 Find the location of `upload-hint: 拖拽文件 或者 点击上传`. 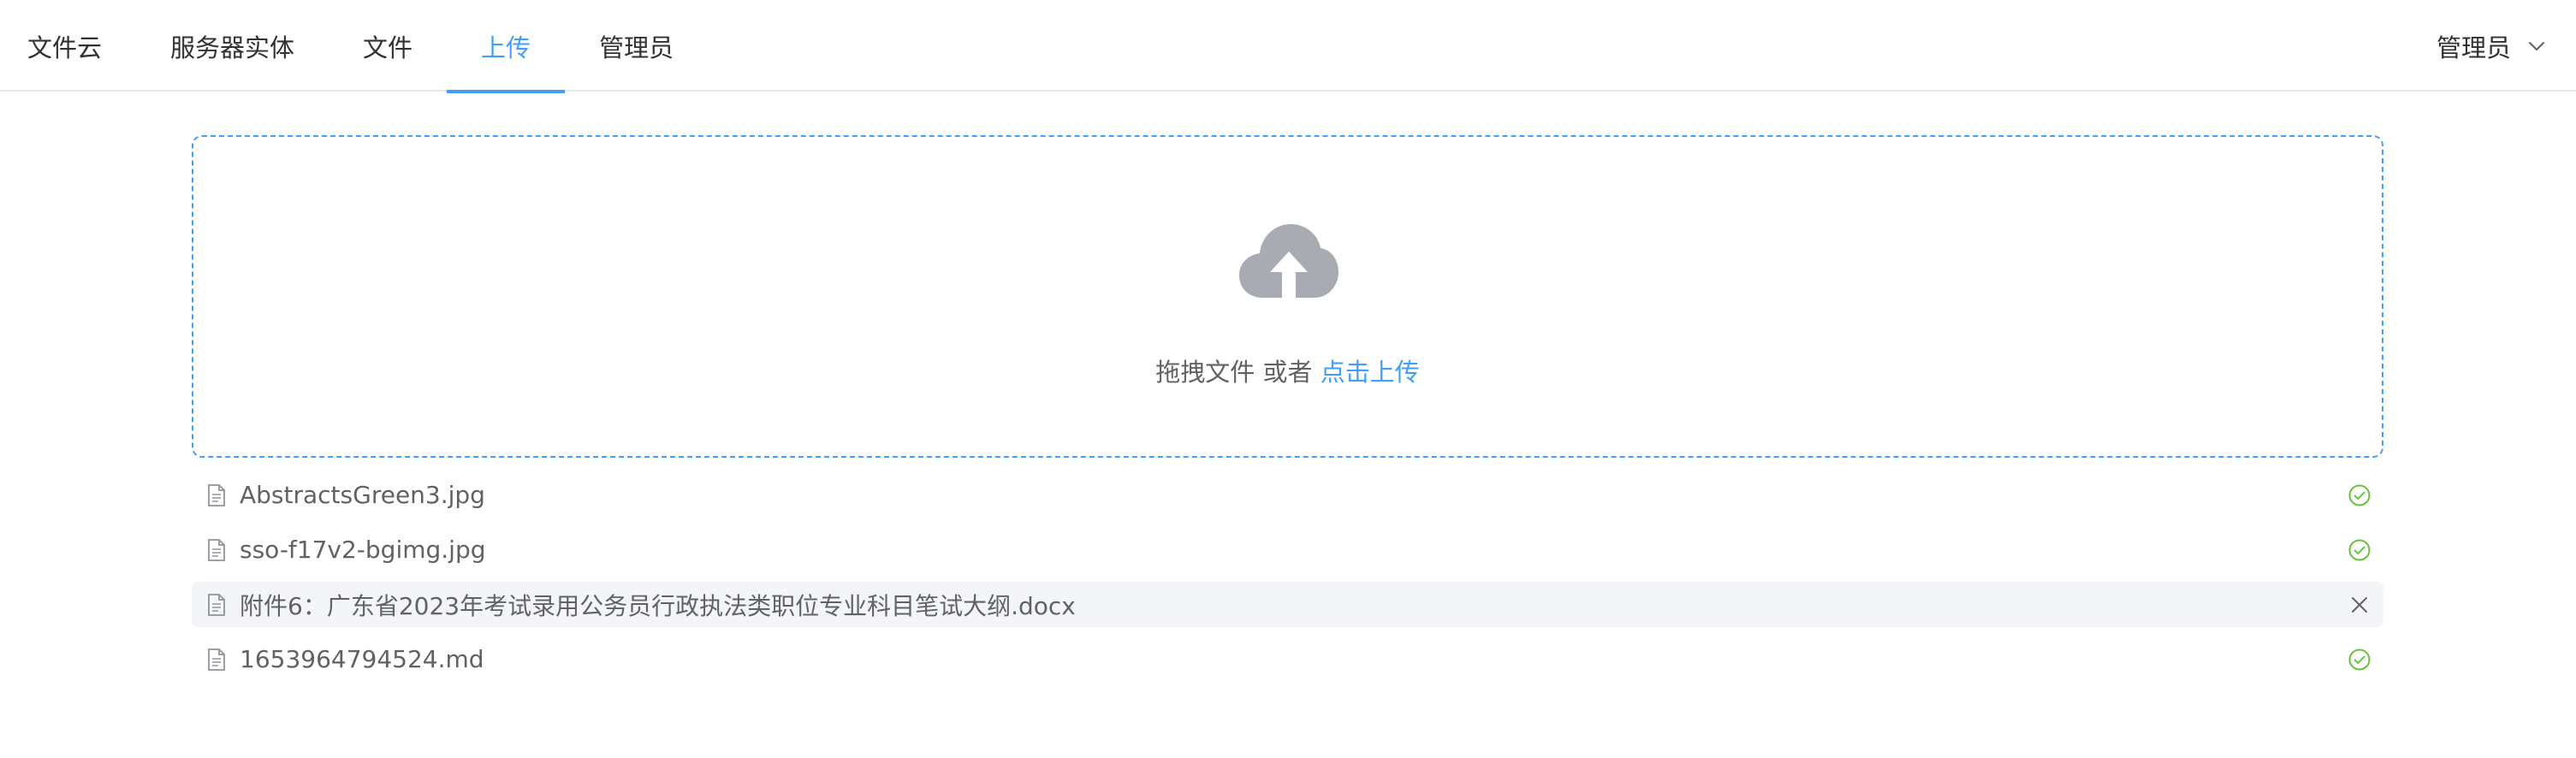

upload-hint: 拖拽文件 或者 点击上传 is located at coordinates (1287, 370).